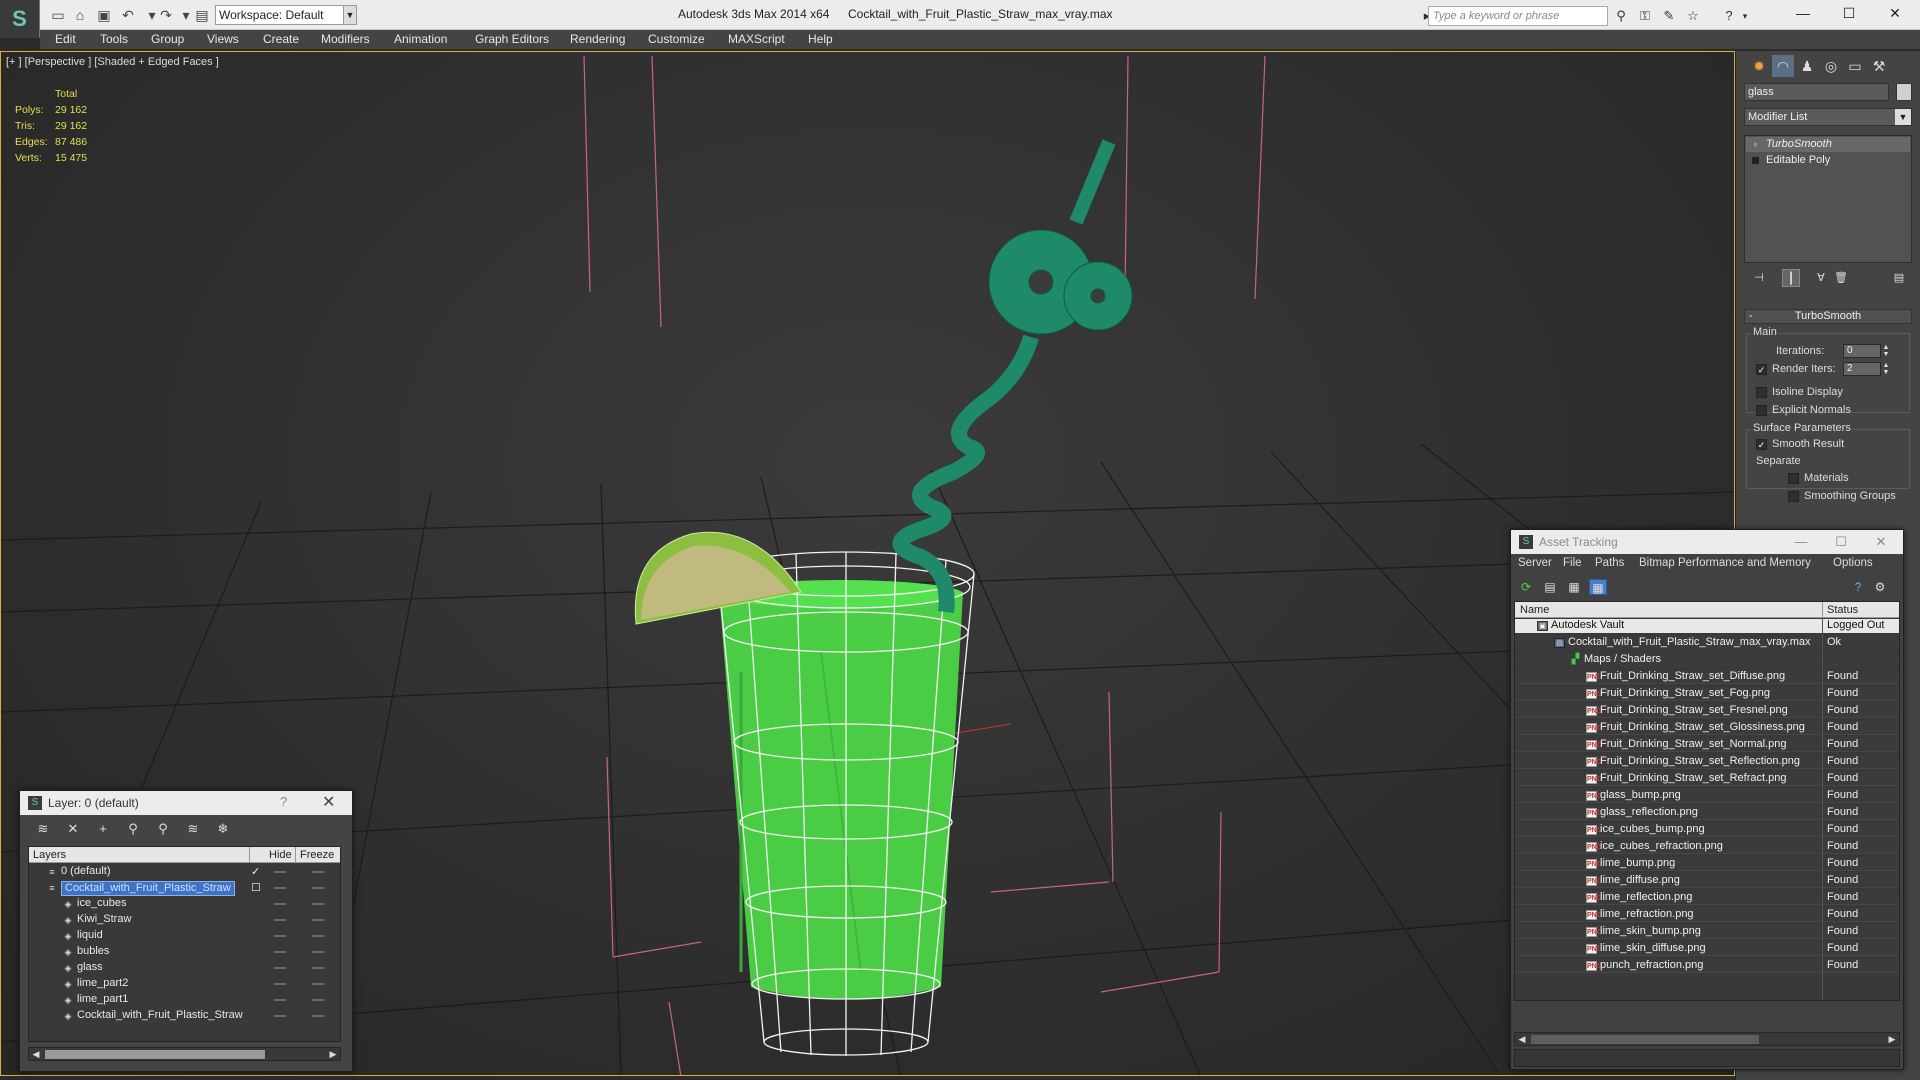  What do you see at coordinates (1828, 316) in the screenshot?
I see `turbosmooth-rollout-header: - TurboSmooth` at bounding box center [1828, 316].